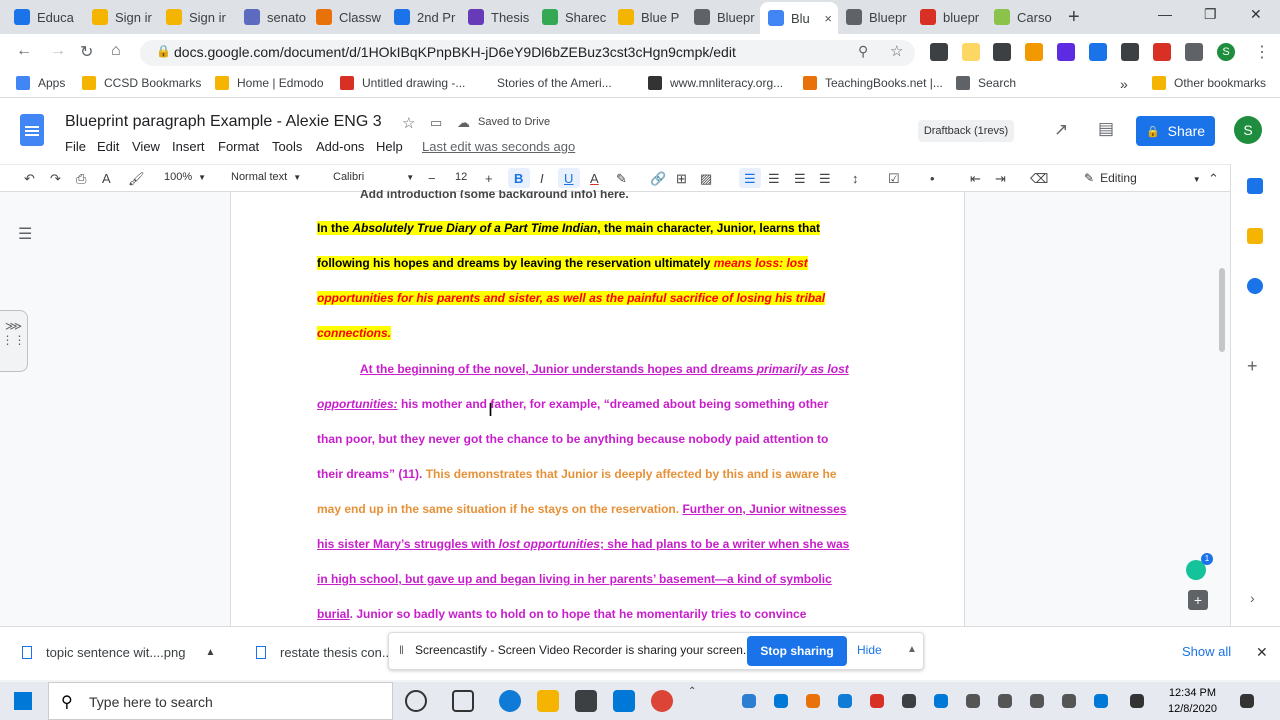 The image size is (1280, 720). Describe the element at coordinates (1258, 598) in the screenshot. I see `side-panel-expand-icon: ›` at that location.